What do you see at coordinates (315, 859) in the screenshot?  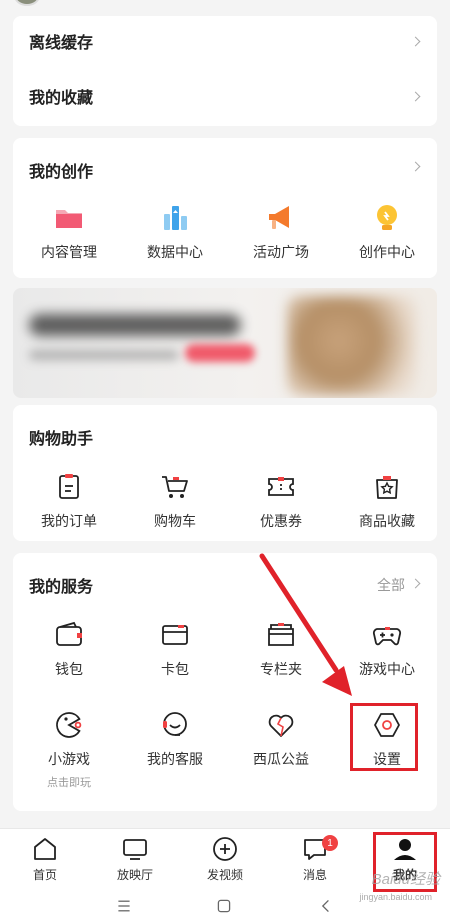 I see `tab-messages: 1 消息` at bounding box center [315, 859].